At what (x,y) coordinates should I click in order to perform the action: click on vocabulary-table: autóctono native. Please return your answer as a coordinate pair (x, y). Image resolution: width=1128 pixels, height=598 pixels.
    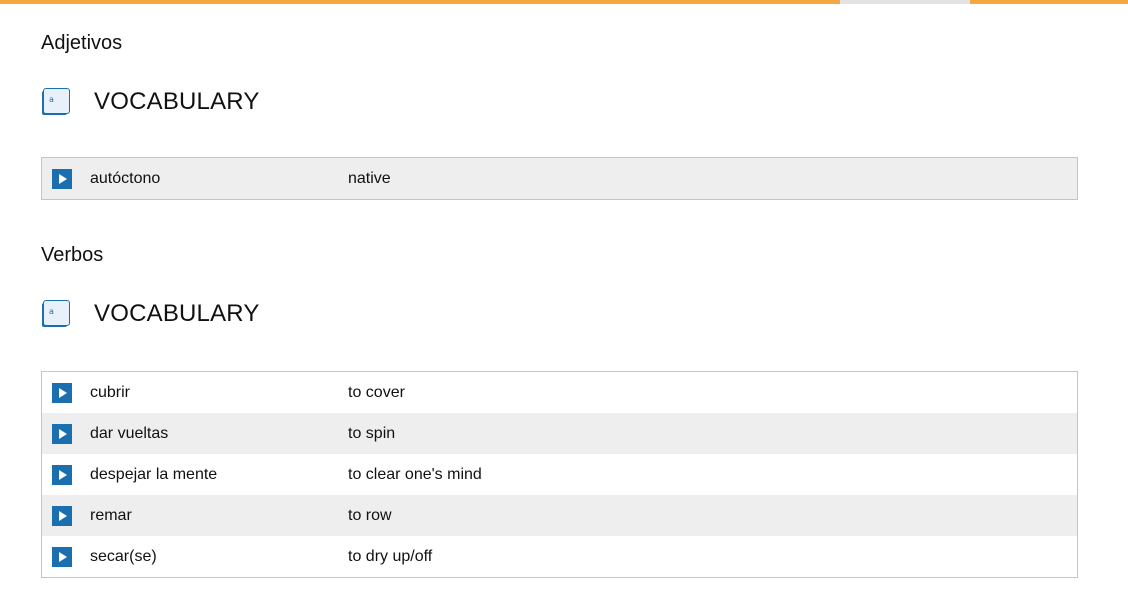
    Looking at the image, I should click on (559, 178).